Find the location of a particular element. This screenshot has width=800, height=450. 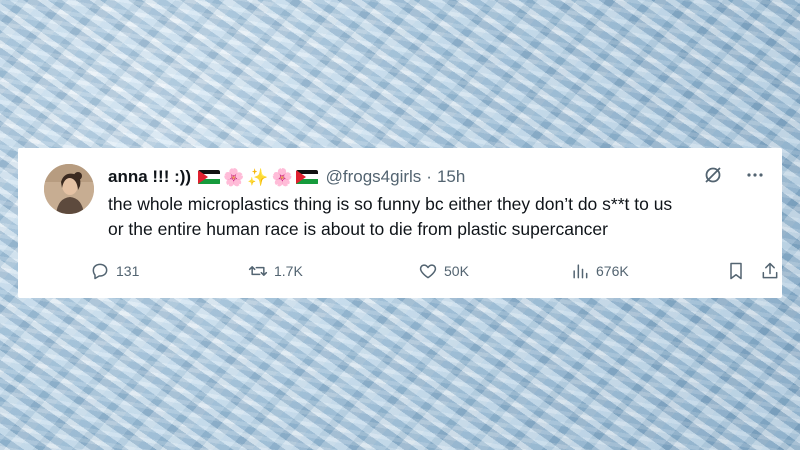

repost-icon is located at coordinates (258, 271).